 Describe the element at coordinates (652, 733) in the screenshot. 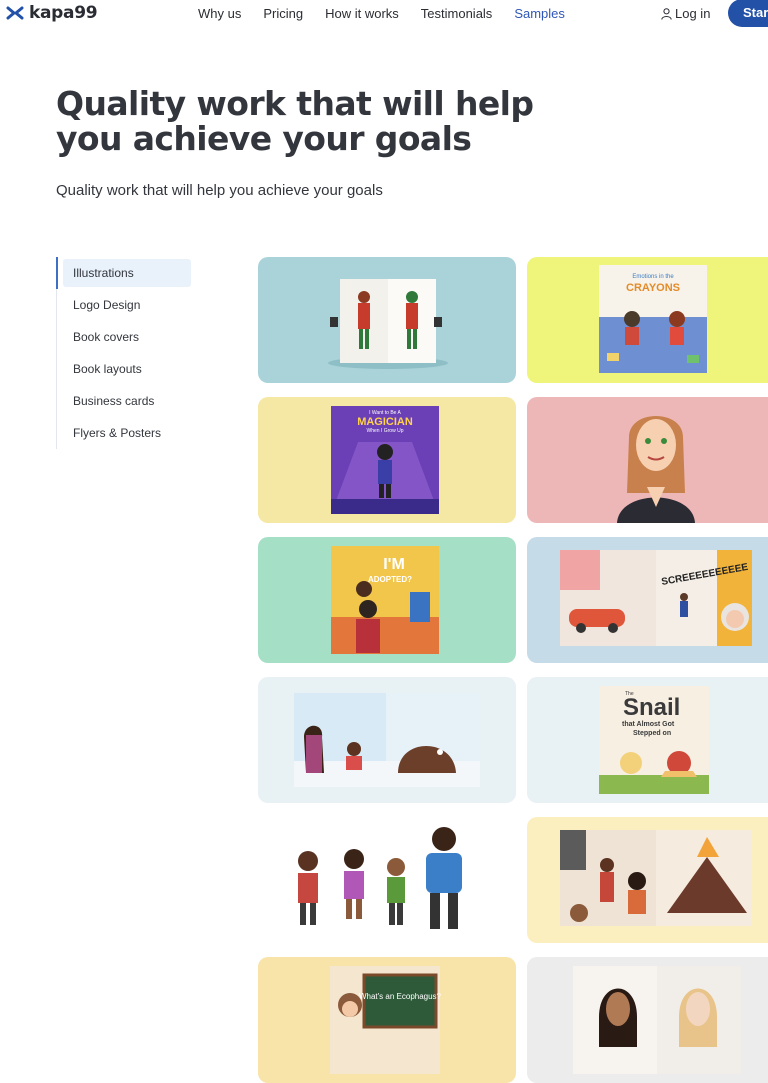

I see `snail-line-4: Stepped on` at that location.